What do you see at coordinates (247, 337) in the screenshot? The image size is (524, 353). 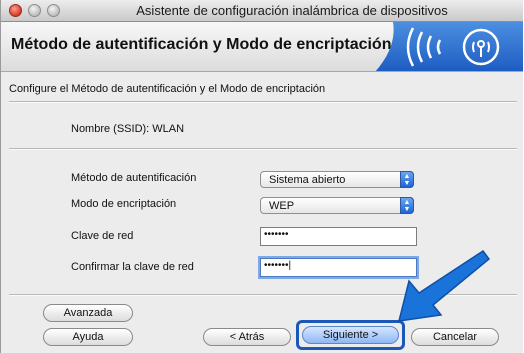 I see `back-button: < Atrás` at bounding box center [247, 337].